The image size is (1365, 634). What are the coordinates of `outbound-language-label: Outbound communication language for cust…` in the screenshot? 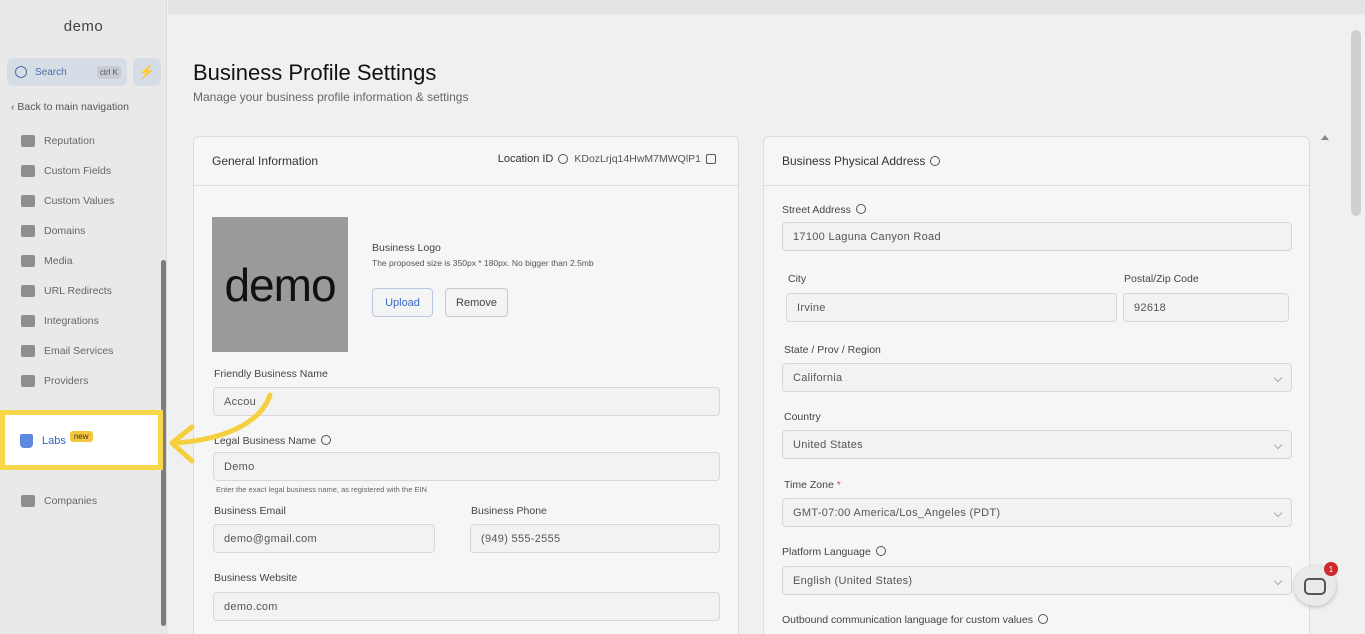 It's located at (915, 620).